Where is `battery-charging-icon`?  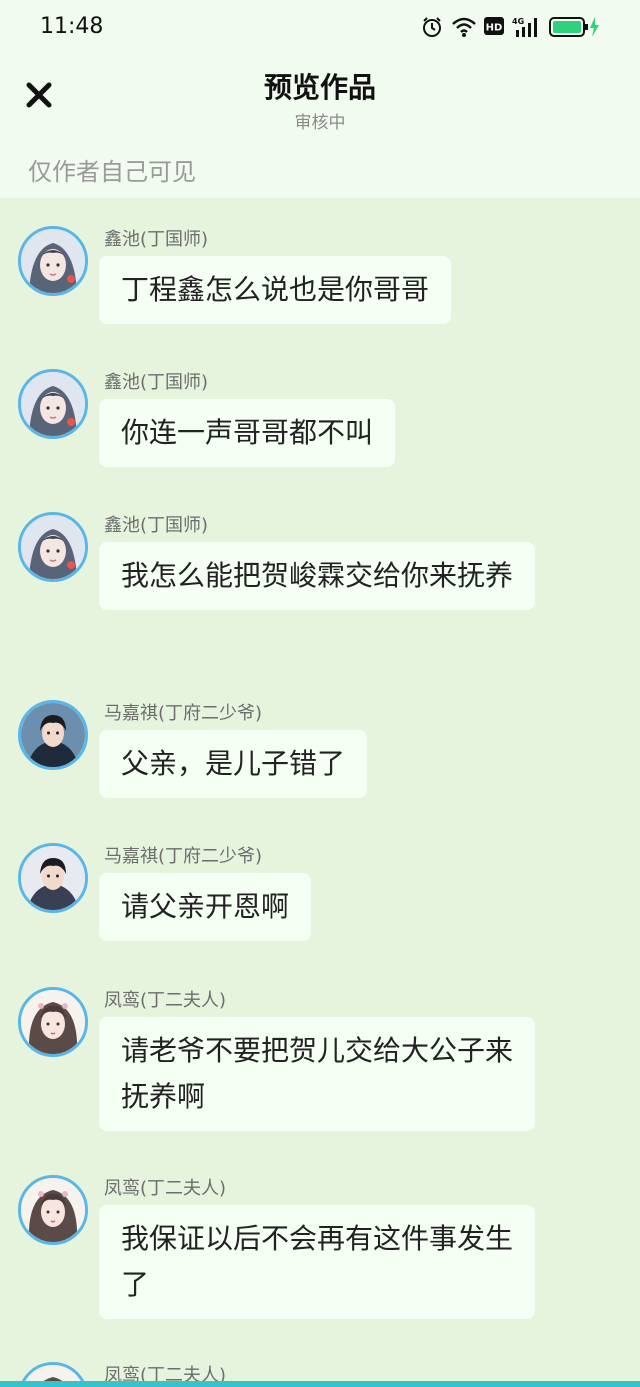 battery-charging-icon is located at coordinates (574, 27).